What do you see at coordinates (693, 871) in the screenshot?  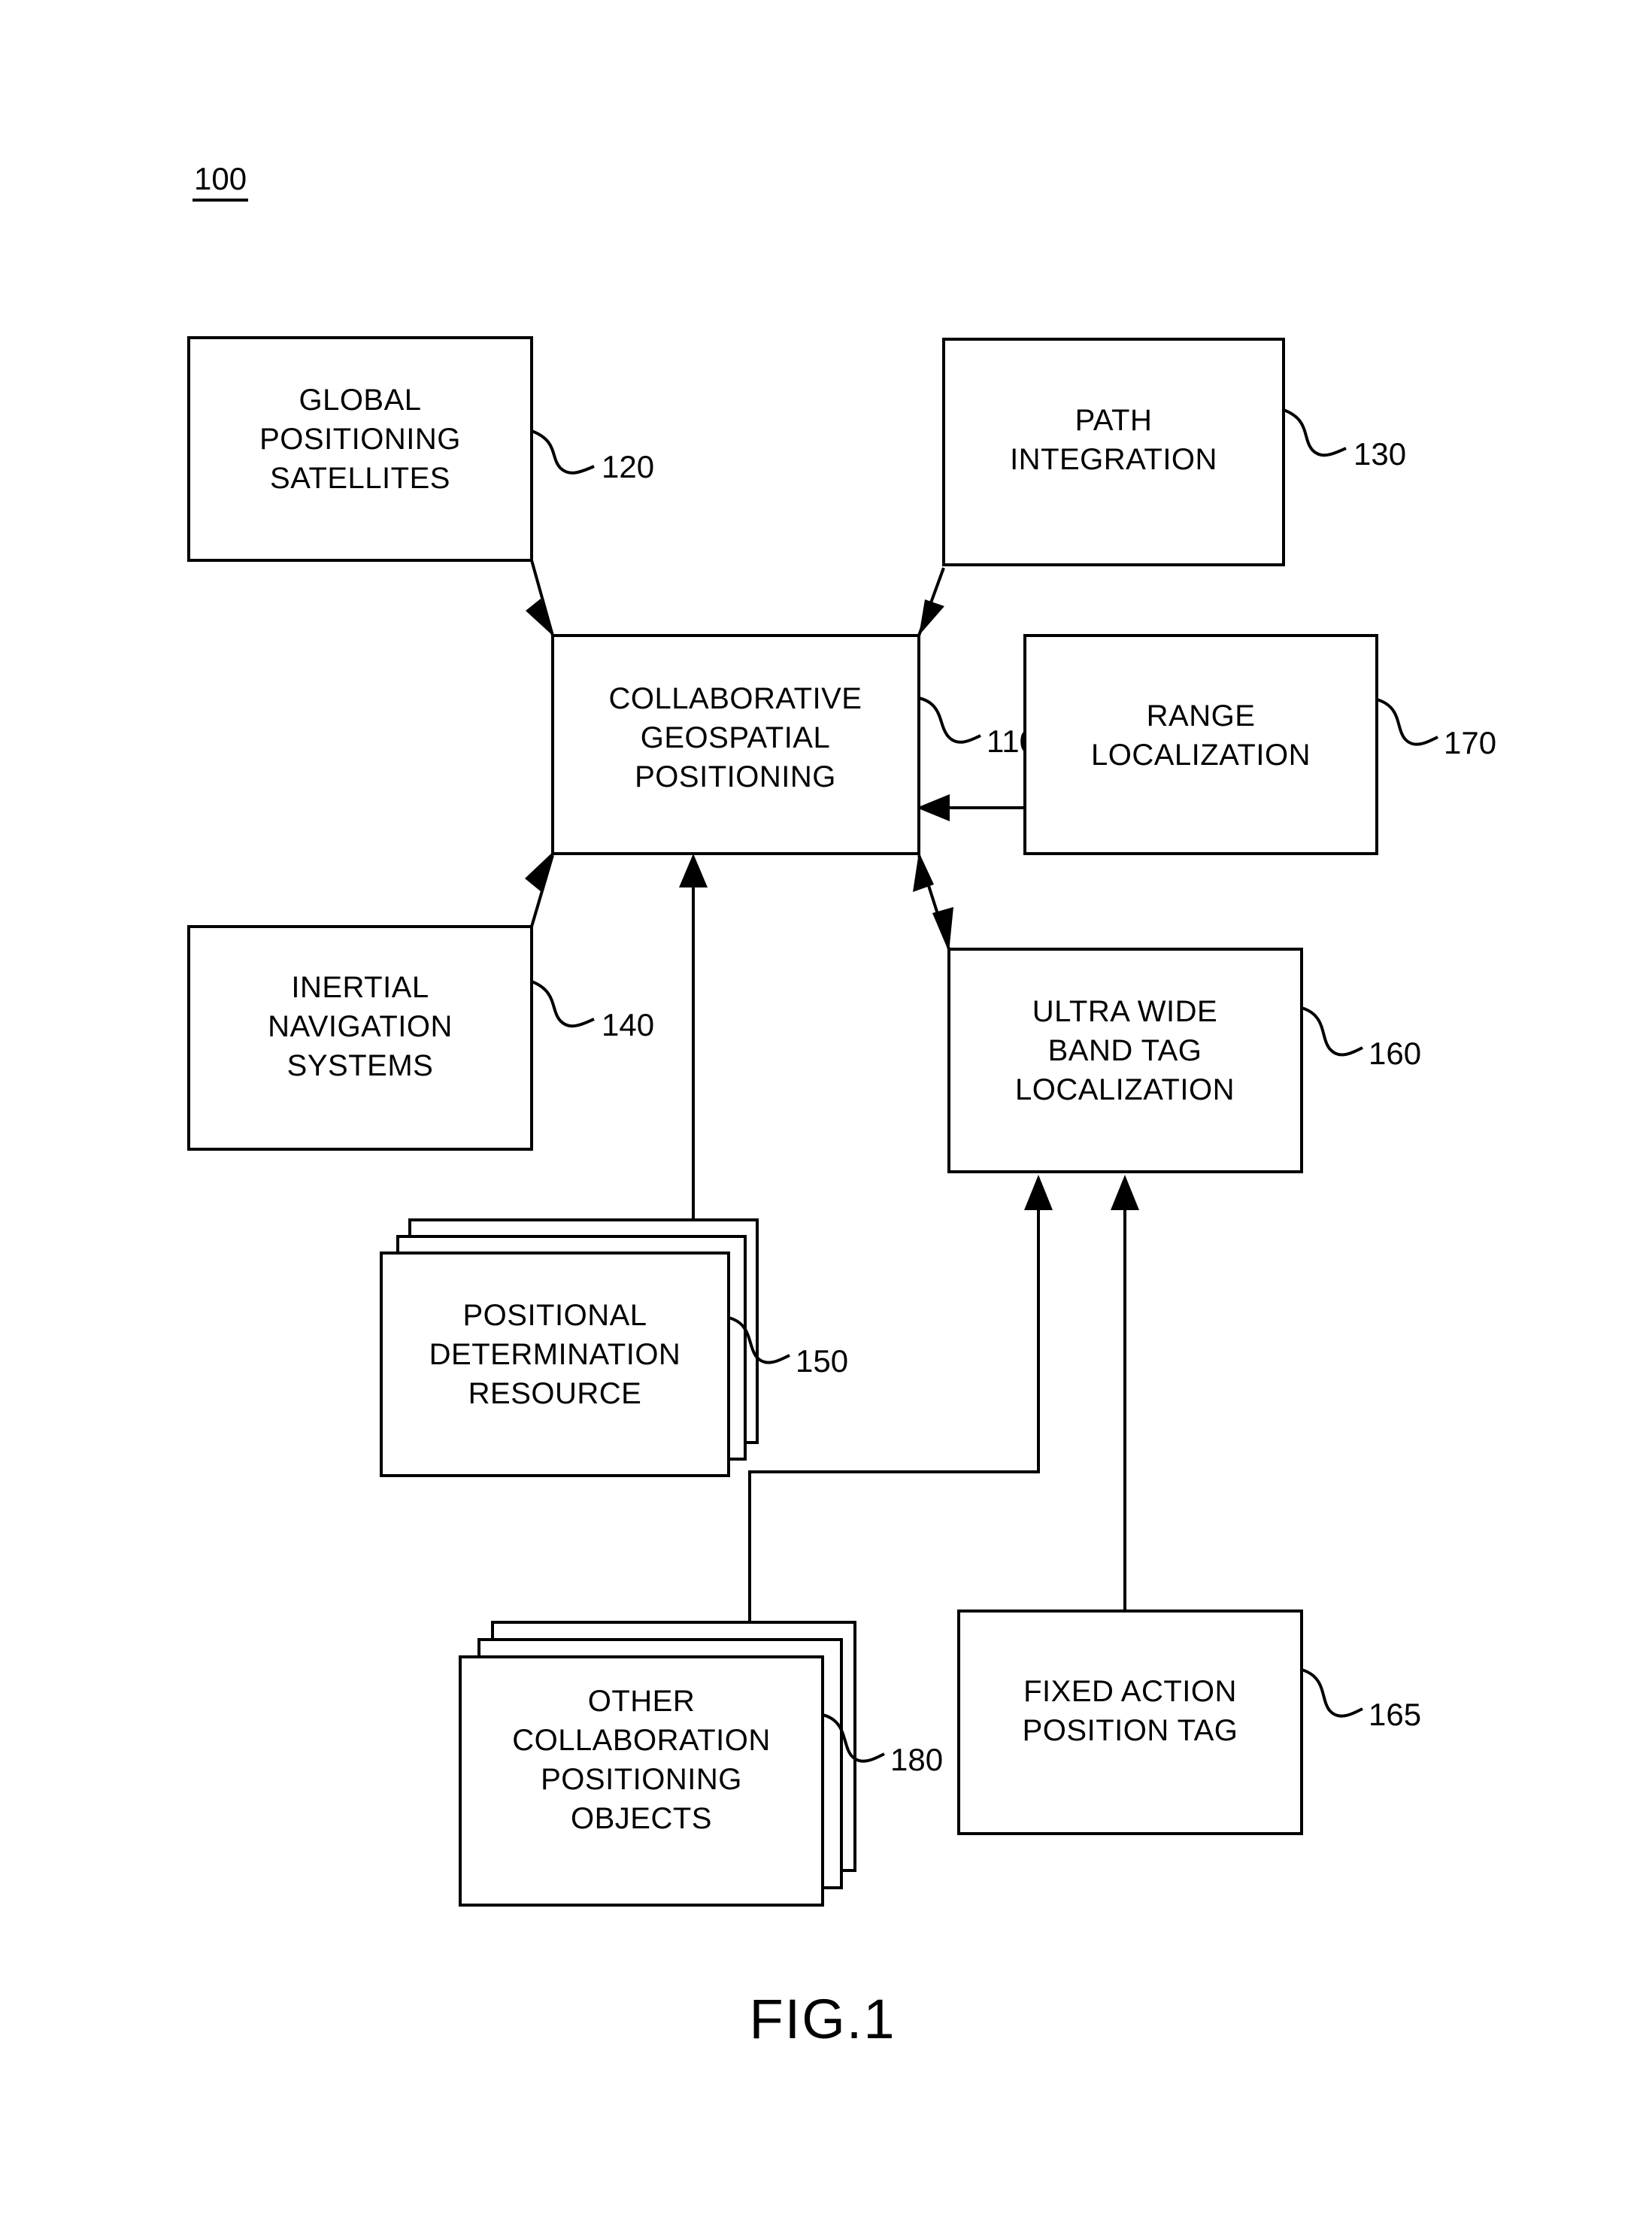 I see `arrowhead-pdr-to-cgp` at bounding box center [693, 871].